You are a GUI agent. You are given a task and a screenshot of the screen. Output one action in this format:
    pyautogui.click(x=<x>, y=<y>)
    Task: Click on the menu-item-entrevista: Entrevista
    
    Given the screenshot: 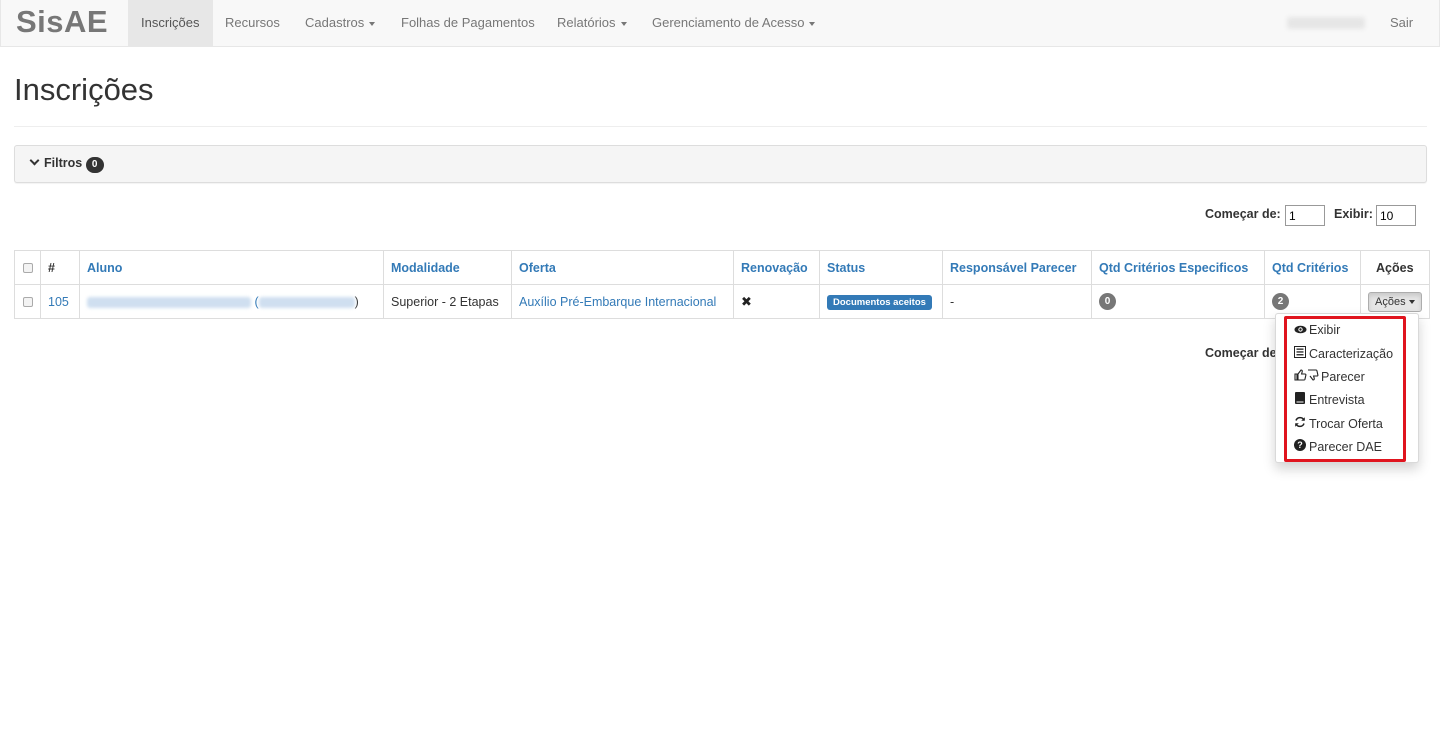 What is the action you would take?
    pyautogui.click(x=1329, y=400)
    